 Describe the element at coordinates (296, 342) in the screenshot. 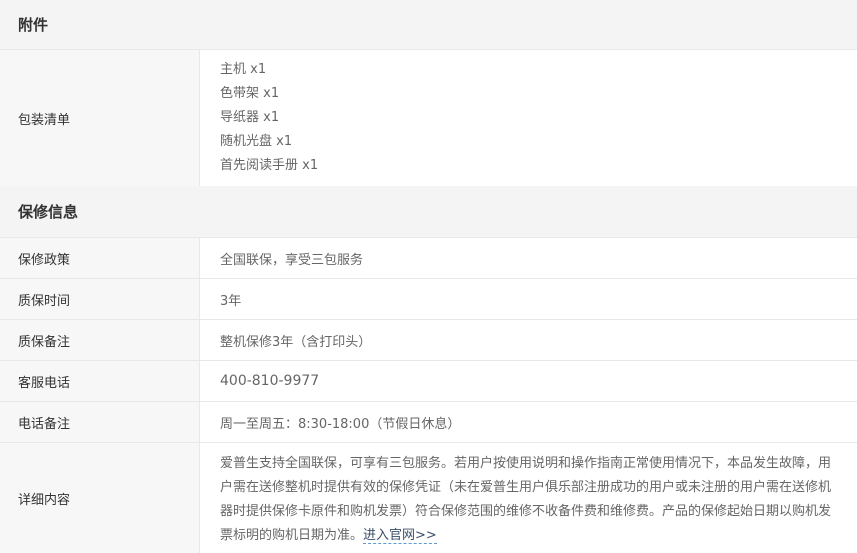

I see `warranty-note-value: 整机保修3年（含打印头）` at that location.